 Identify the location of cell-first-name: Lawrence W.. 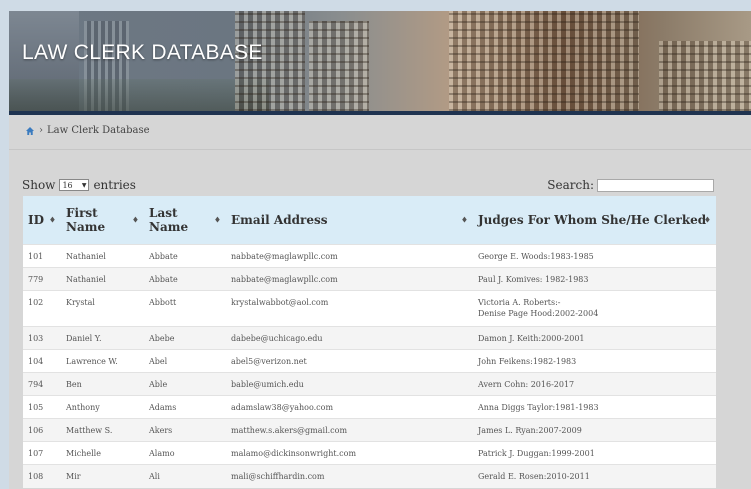
(102, 361).